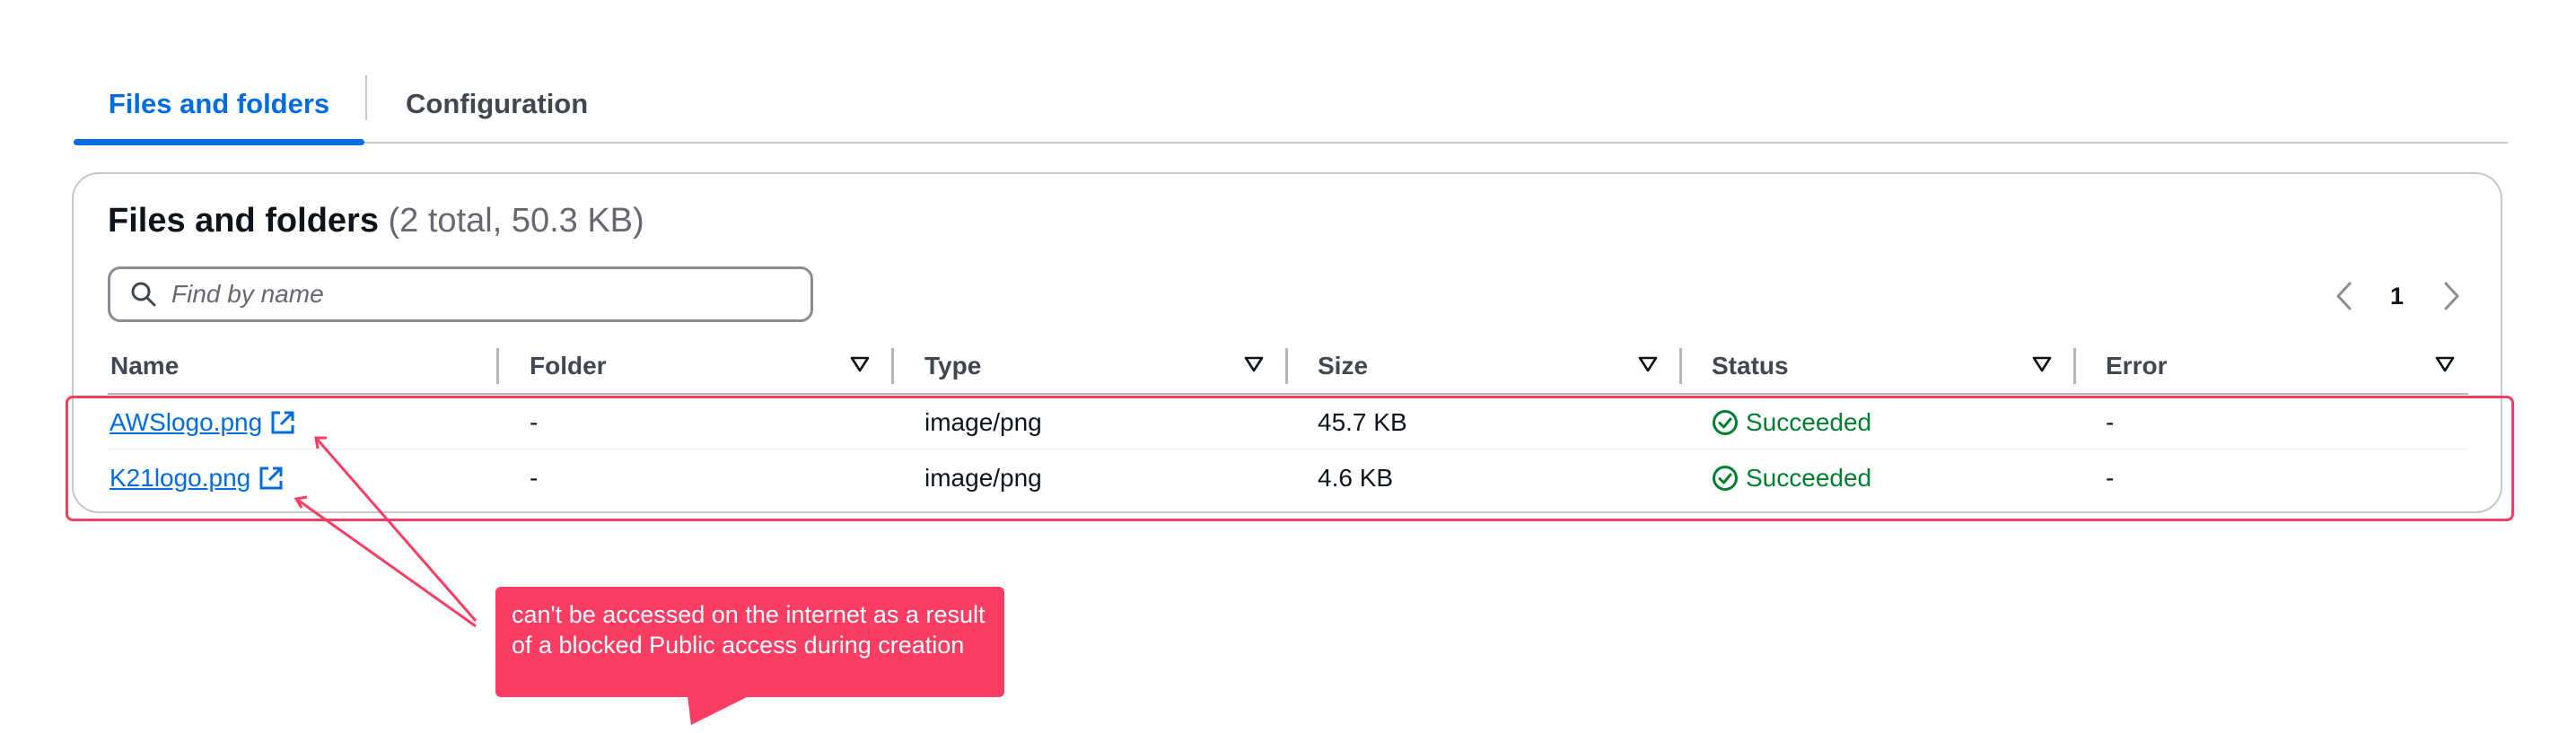 Image resolution: width=2576 pixels, height=733 pixels. What do you see at coordinates (386, 532) in the screenshot?
I see `annotation-arrows` at bounding box center [386, 532].